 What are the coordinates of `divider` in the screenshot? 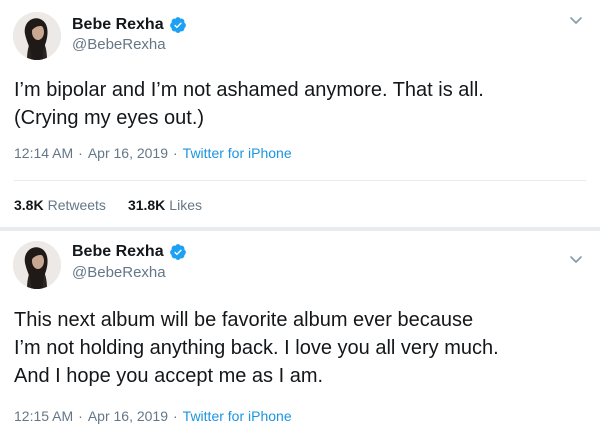 It's located at (300, 180).